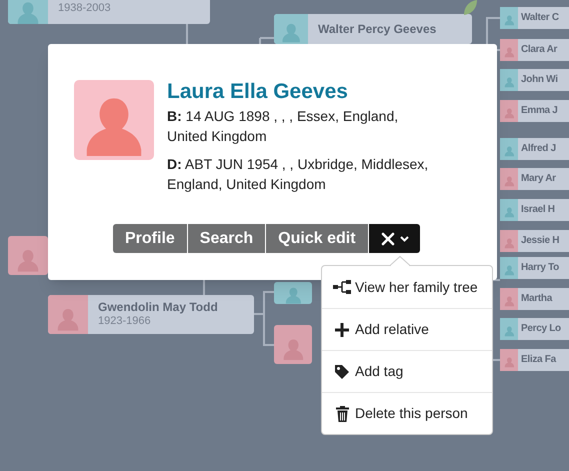 The height and width of the screenshot is (471, 569). What do you see at coordinates (538, 360) in the screenshot?
I see `person-name: Eliza Fa` at bounding box center [538, 360].